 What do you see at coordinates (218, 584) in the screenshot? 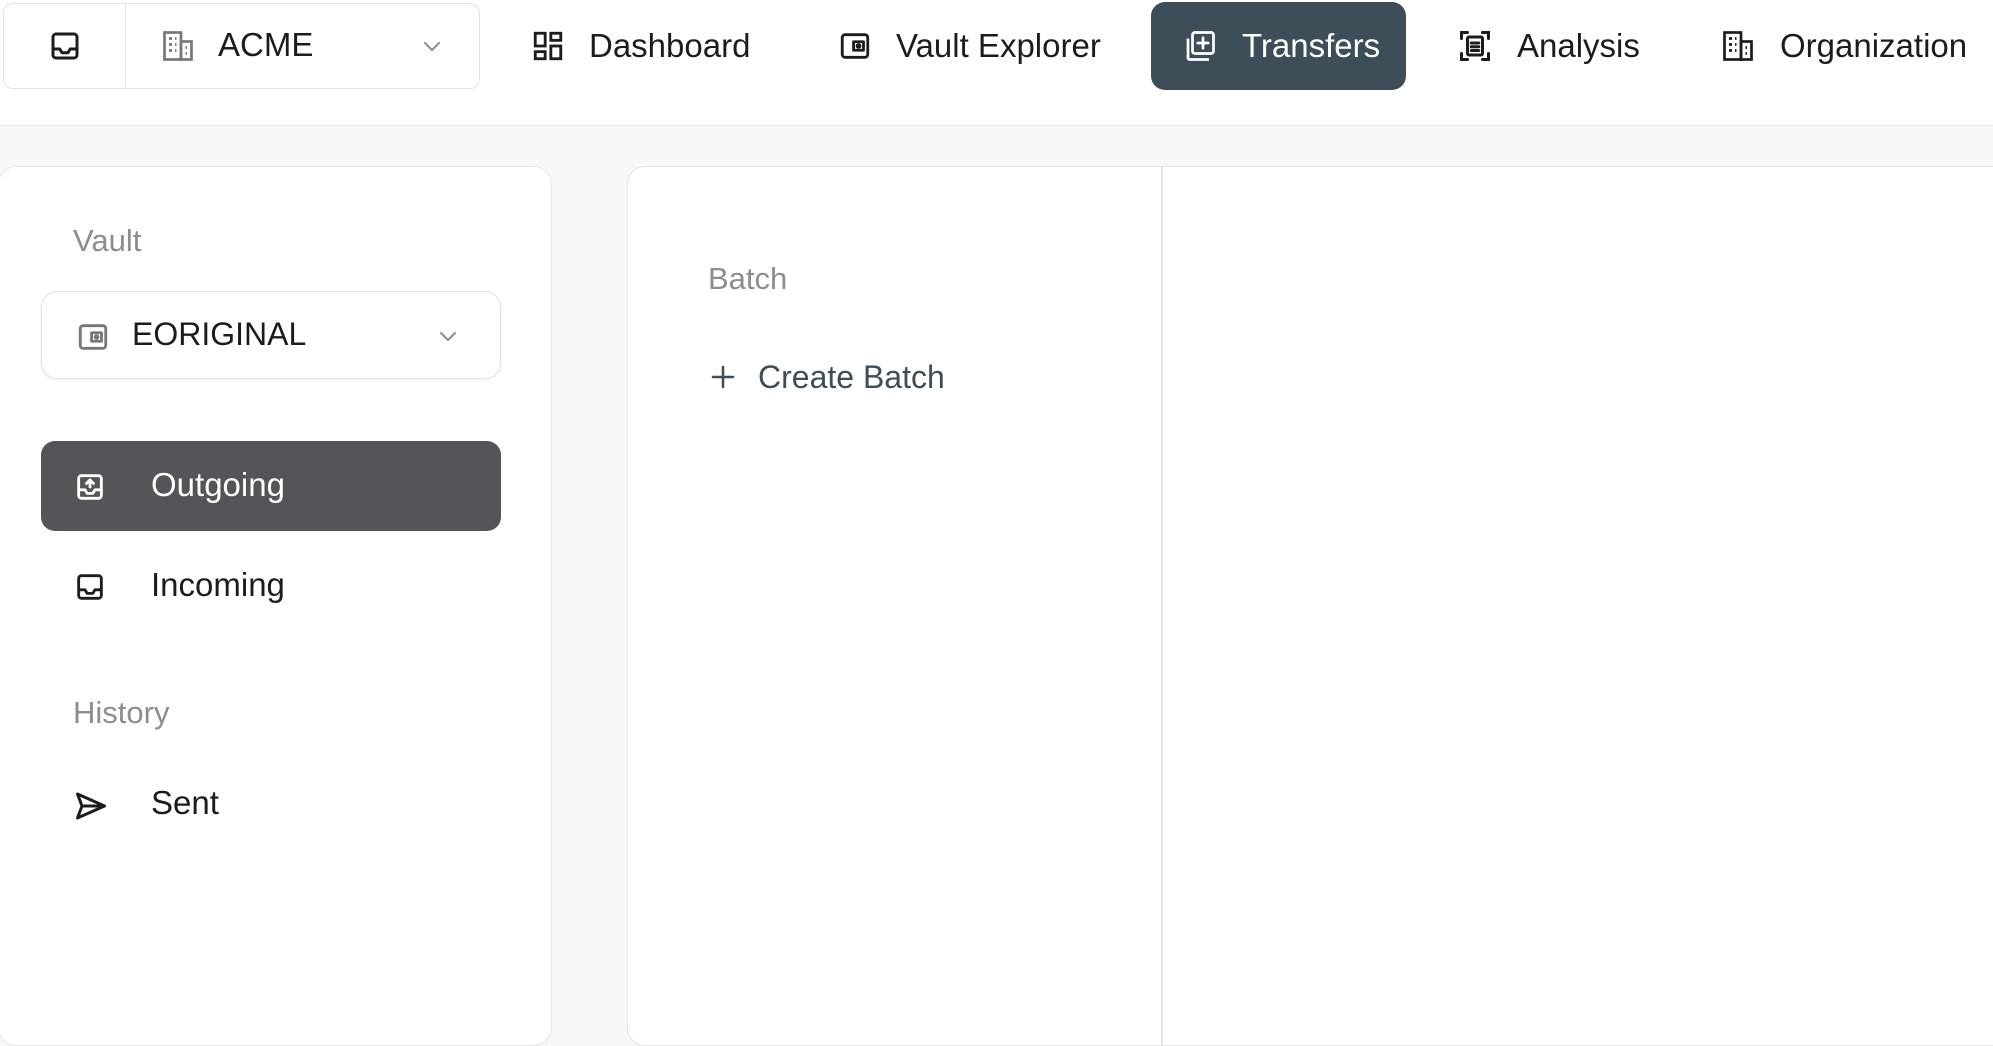
I see `sidebar-item-label: Incoming` at bounding box center [218, 584].